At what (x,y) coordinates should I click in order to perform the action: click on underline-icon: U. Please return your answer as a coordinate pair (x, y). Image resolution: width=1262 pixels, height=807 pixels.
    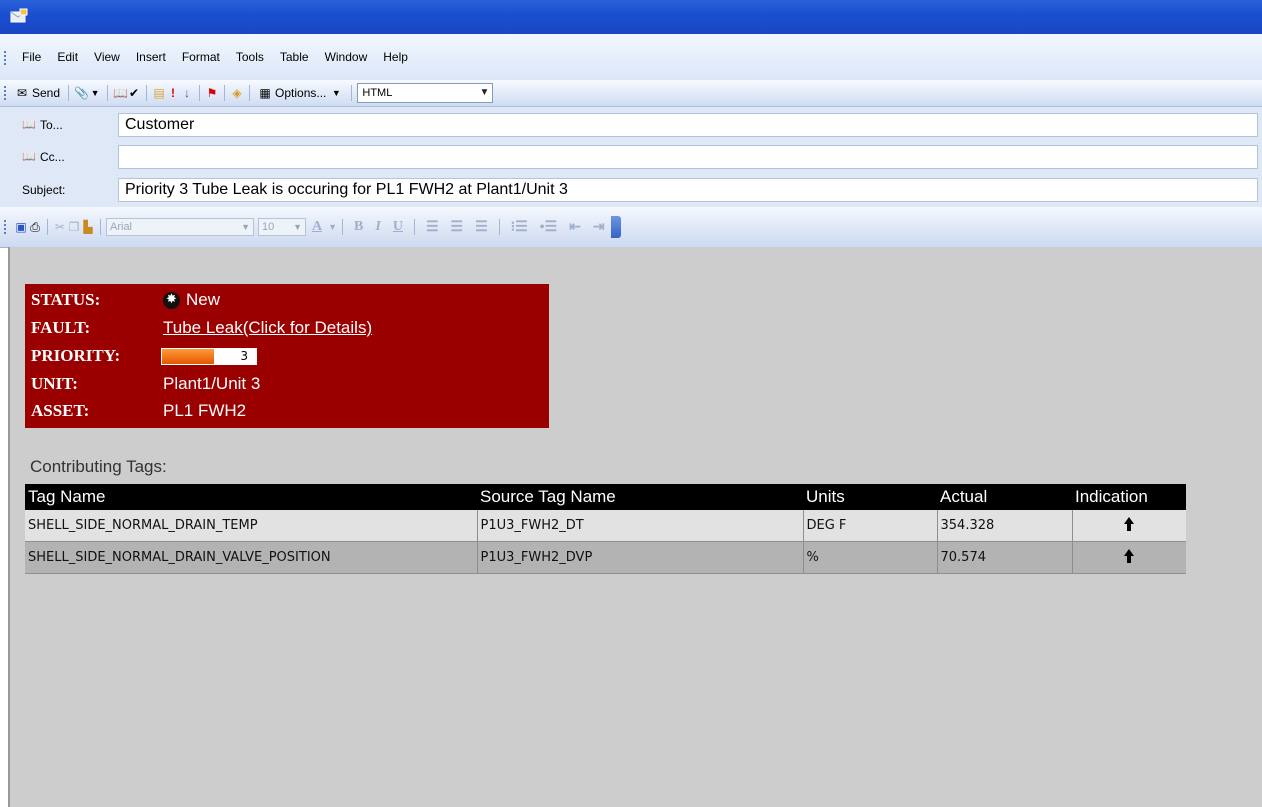
    Looking at the image, I should click on (398, 227).